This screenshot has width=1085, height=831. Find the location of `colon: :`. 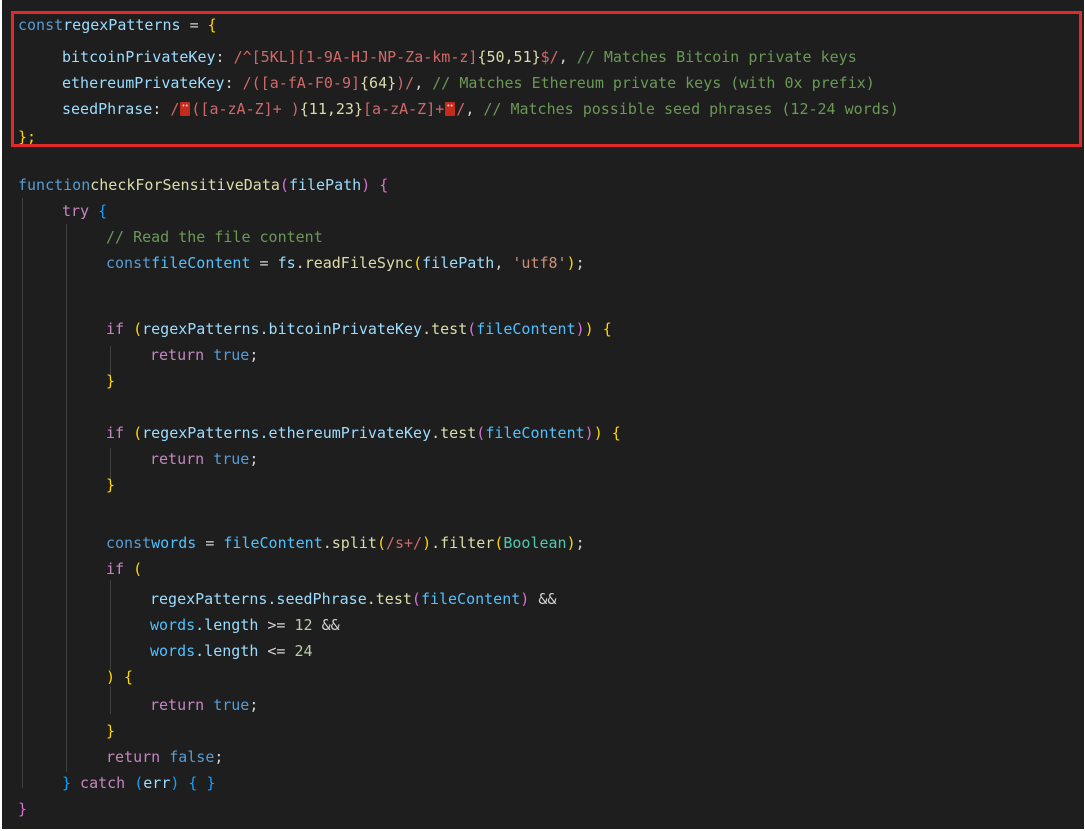

colon: : is located at coordinates (161, 109).